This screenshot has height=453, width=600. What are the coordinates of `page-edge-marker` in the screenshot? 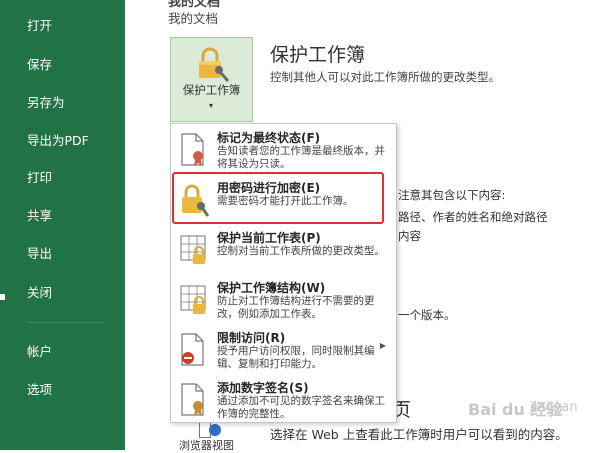 It's located at (2, 297).